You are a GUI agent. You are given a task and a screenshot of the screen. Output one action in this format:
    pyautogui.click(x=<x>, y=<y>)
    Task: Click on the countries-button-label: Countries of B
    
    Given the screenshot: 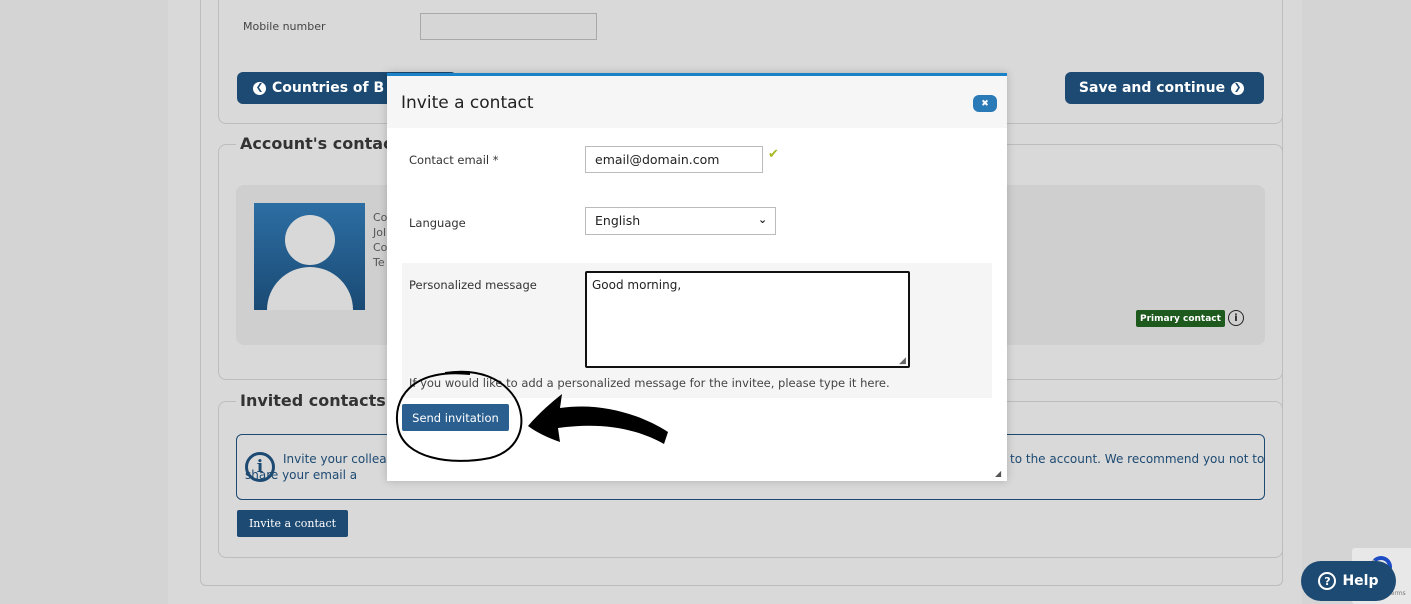 What is the action you would take?
    pyautogui.click(x=328, y=88)
    